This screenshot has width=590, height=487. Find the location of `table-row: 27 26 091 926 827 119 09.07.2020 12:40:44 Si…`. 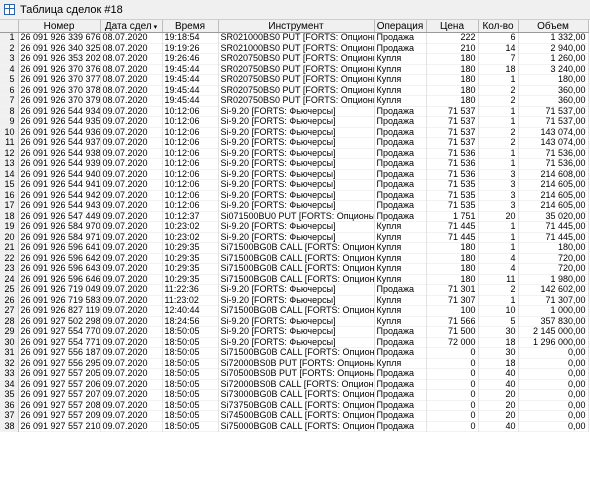

table-row: 27 26 091 926 827 119 09.07.2020 12:40:44 Si… is located at coordinates (294, 310).